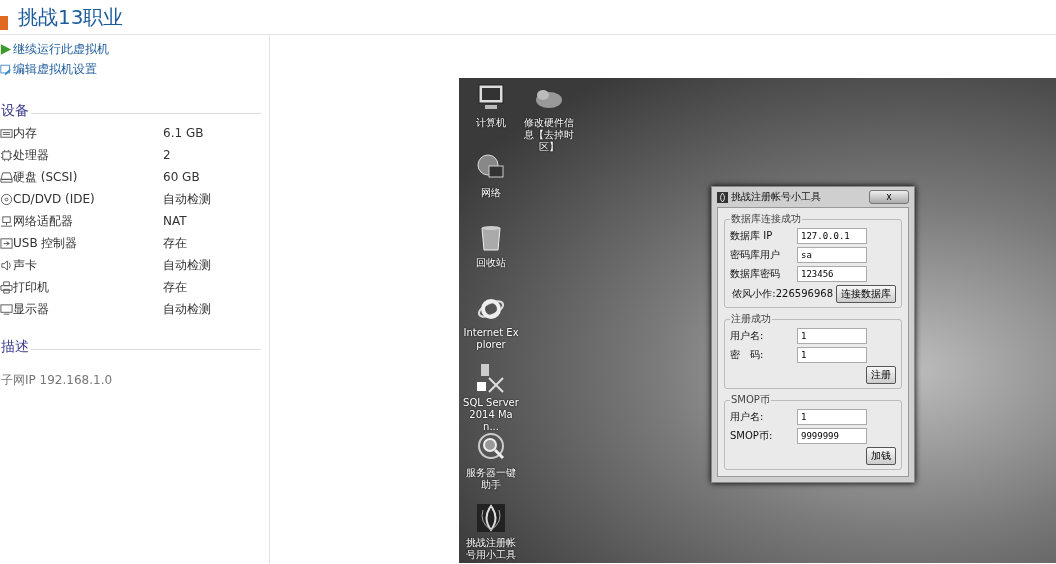  What do you see at coordinates (25, 133) in the screenshot?
I see `device-name: 内存` at bounding box center [25, 133].